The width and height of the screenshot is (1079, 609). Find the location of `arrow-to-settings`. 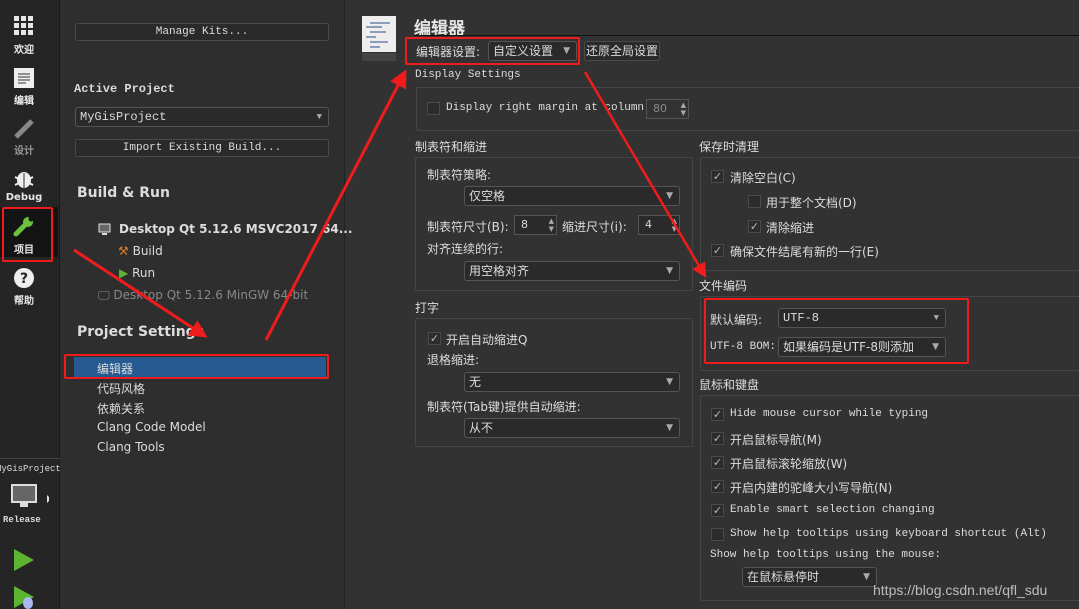

arrow-to-settings is located at coordinates (335, 205).